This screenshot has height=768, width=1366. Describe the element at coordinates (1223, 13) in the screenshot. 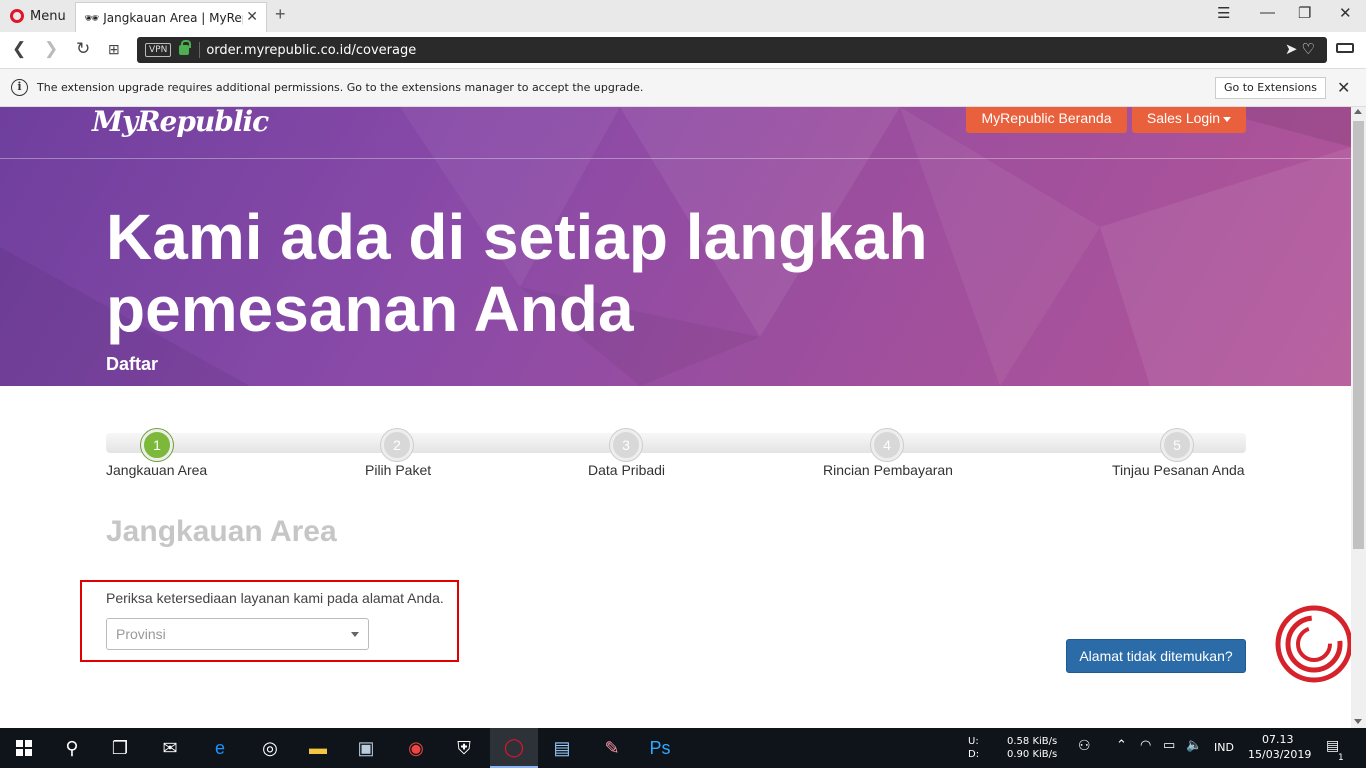

I see `tab-menu-icon: ☰` at that location.